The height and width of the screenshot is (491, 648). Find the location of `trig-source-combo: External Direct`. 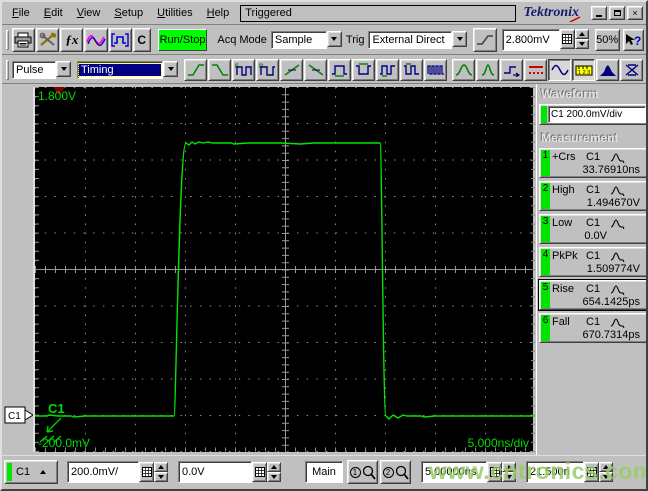

trig-source-combo: External Direct is located at coordinates (418, 40).